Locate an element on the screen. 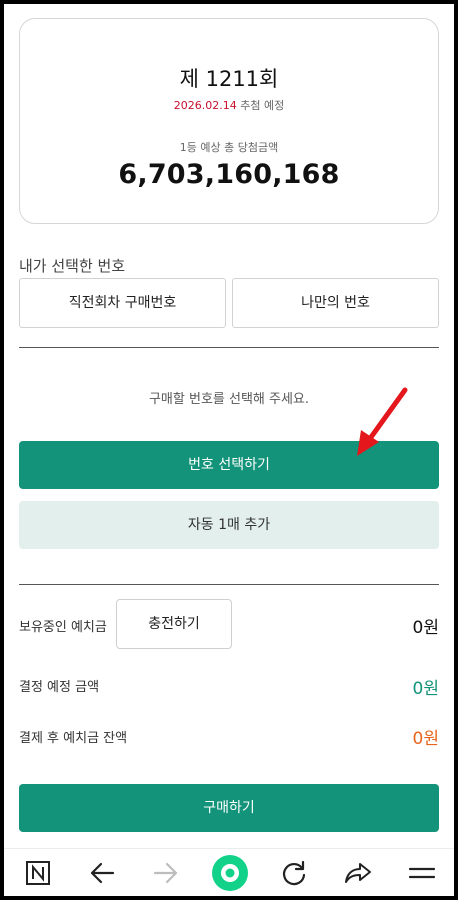 The width and height of the screenshot is (458, 900). divider-top is located at coordinates (229, 347).